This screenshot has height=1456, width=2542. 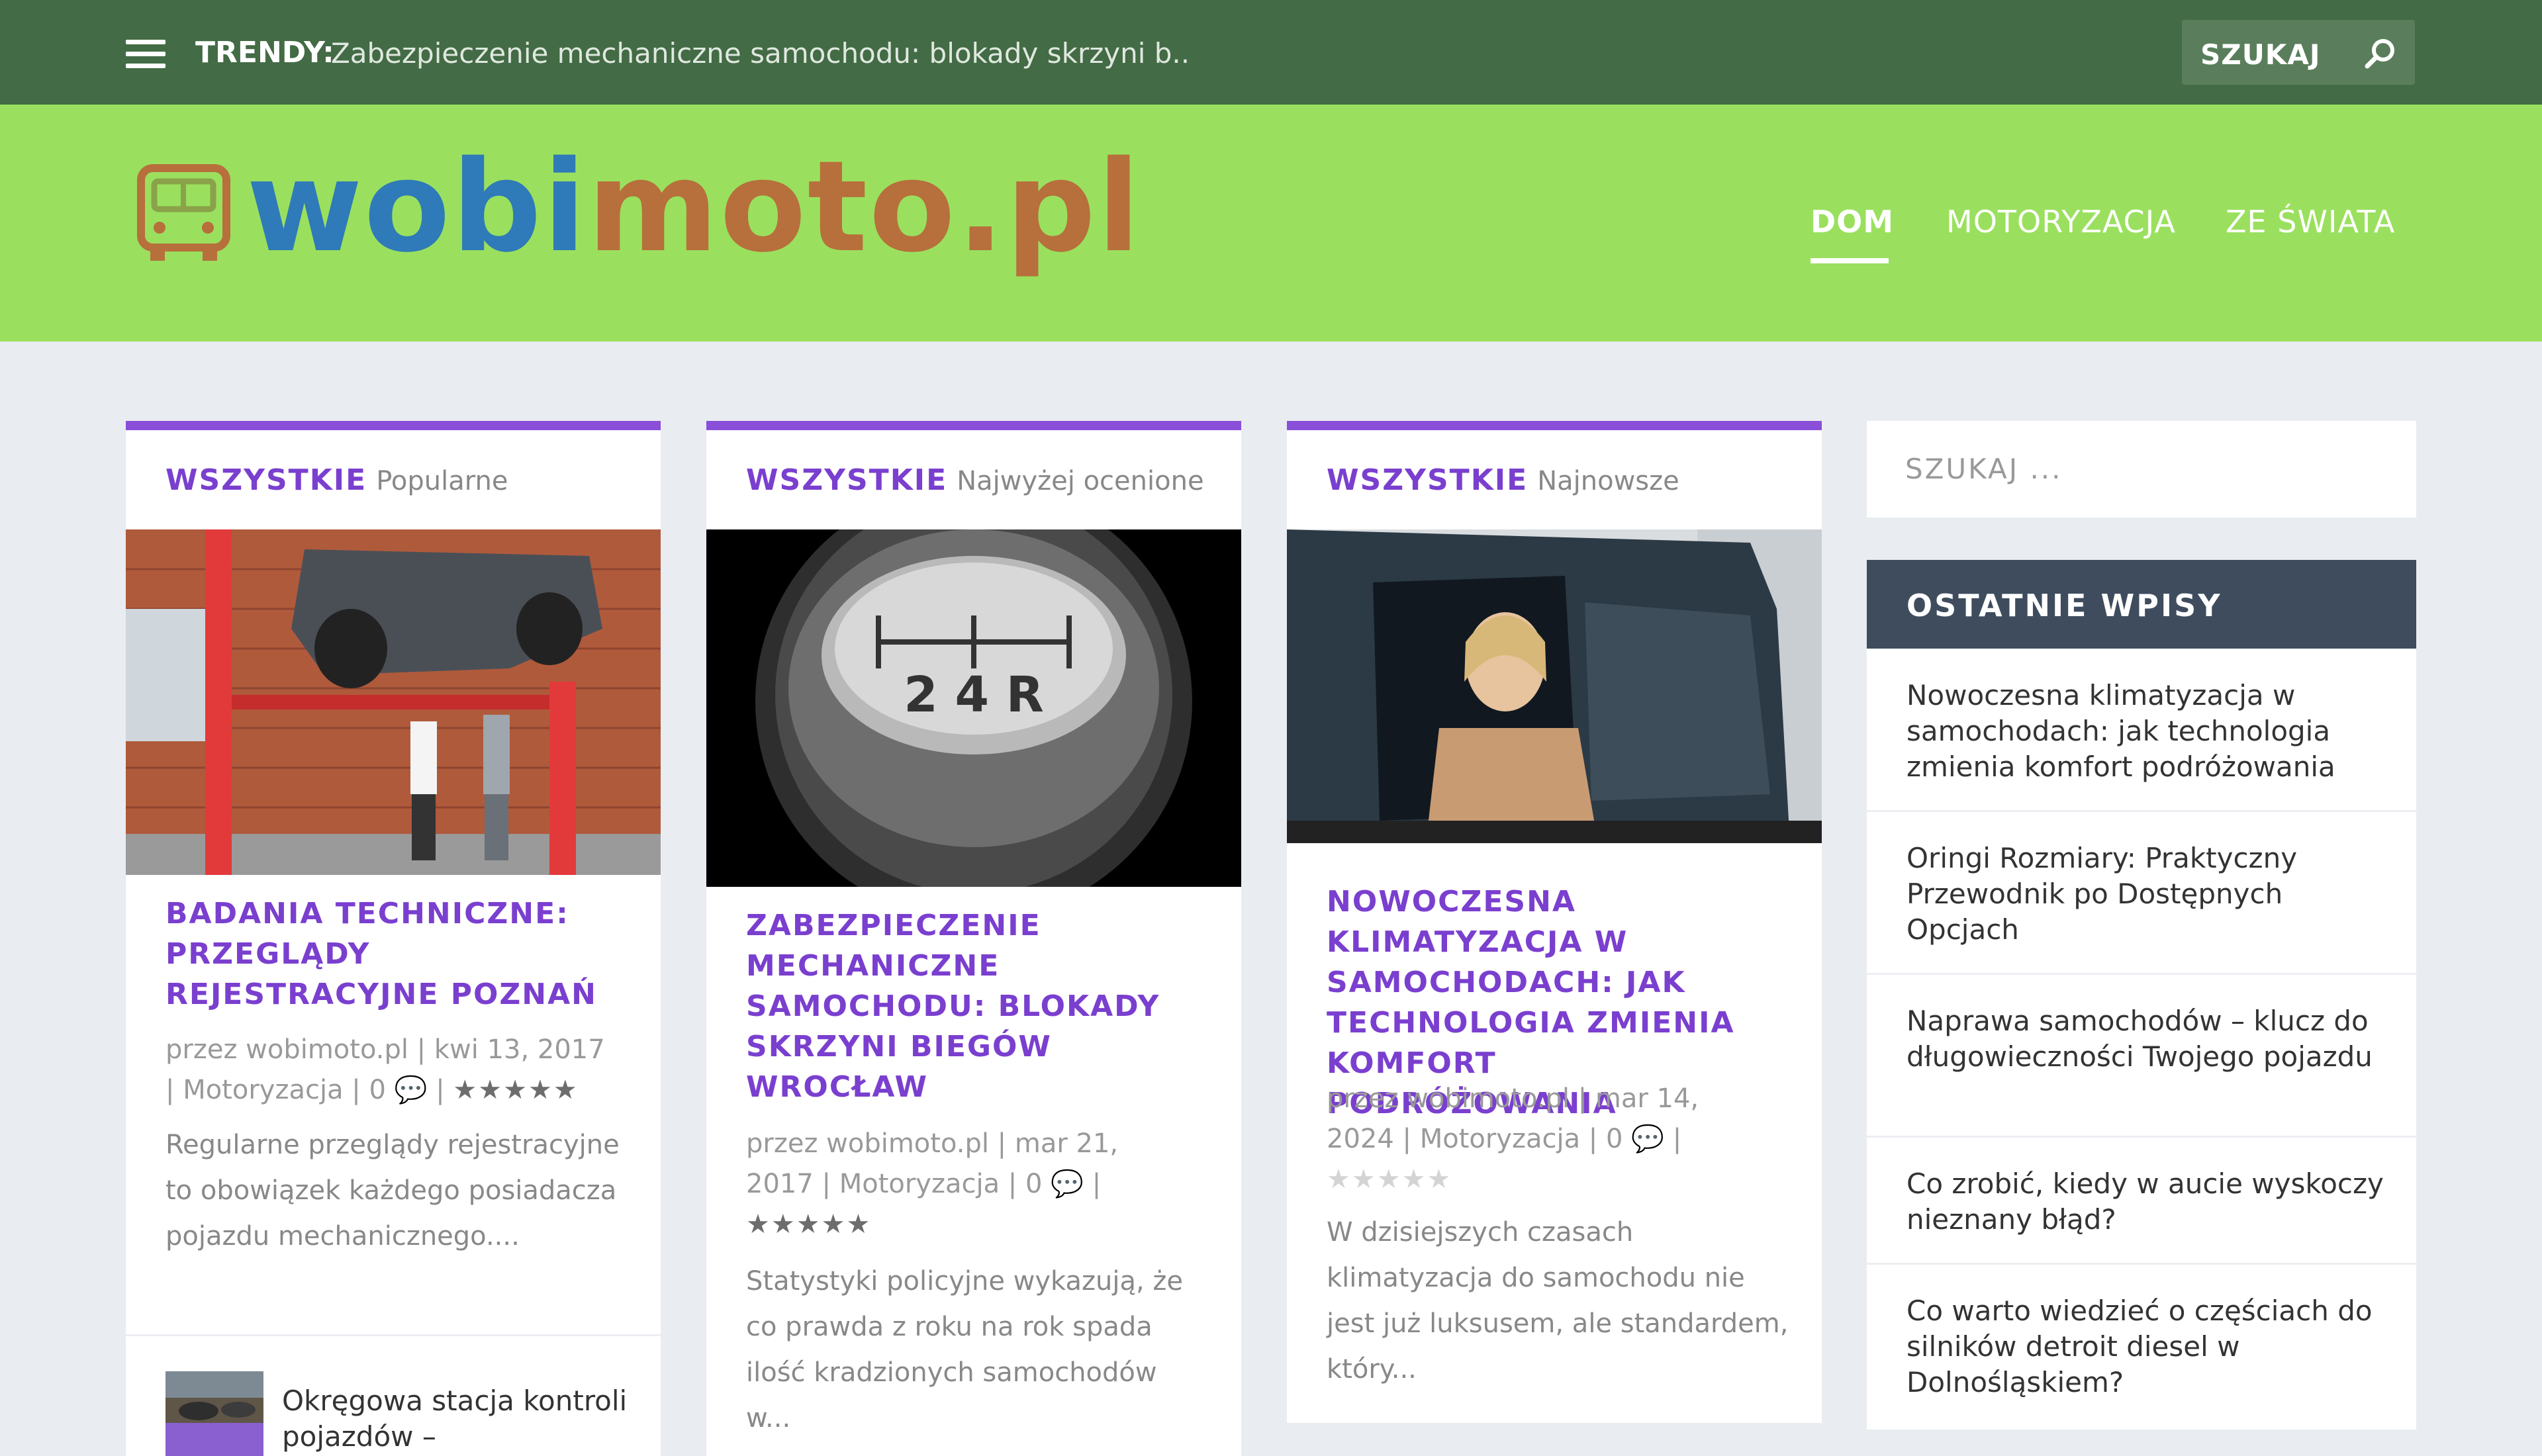 What do you see at coordinates (442, 481) in the screenshot?
I see `tab-sublabel: Popularne` at bounding box center [442, 481].